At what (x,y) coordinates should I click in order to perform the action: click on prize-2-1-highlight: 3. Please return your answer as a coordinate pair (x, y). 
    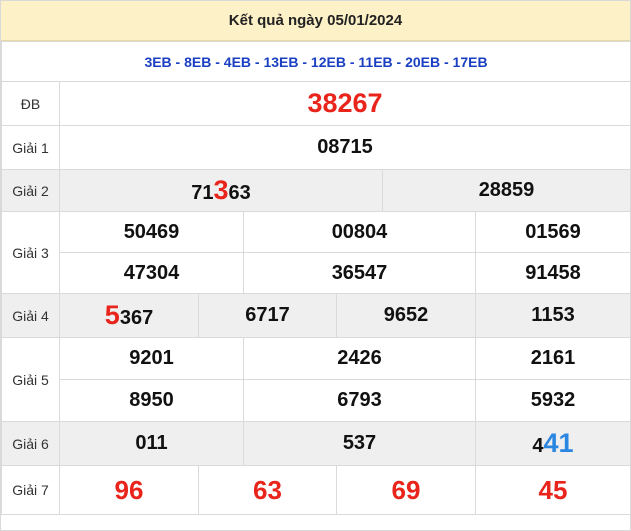
    Looking at the image, I should click on (221, 190).